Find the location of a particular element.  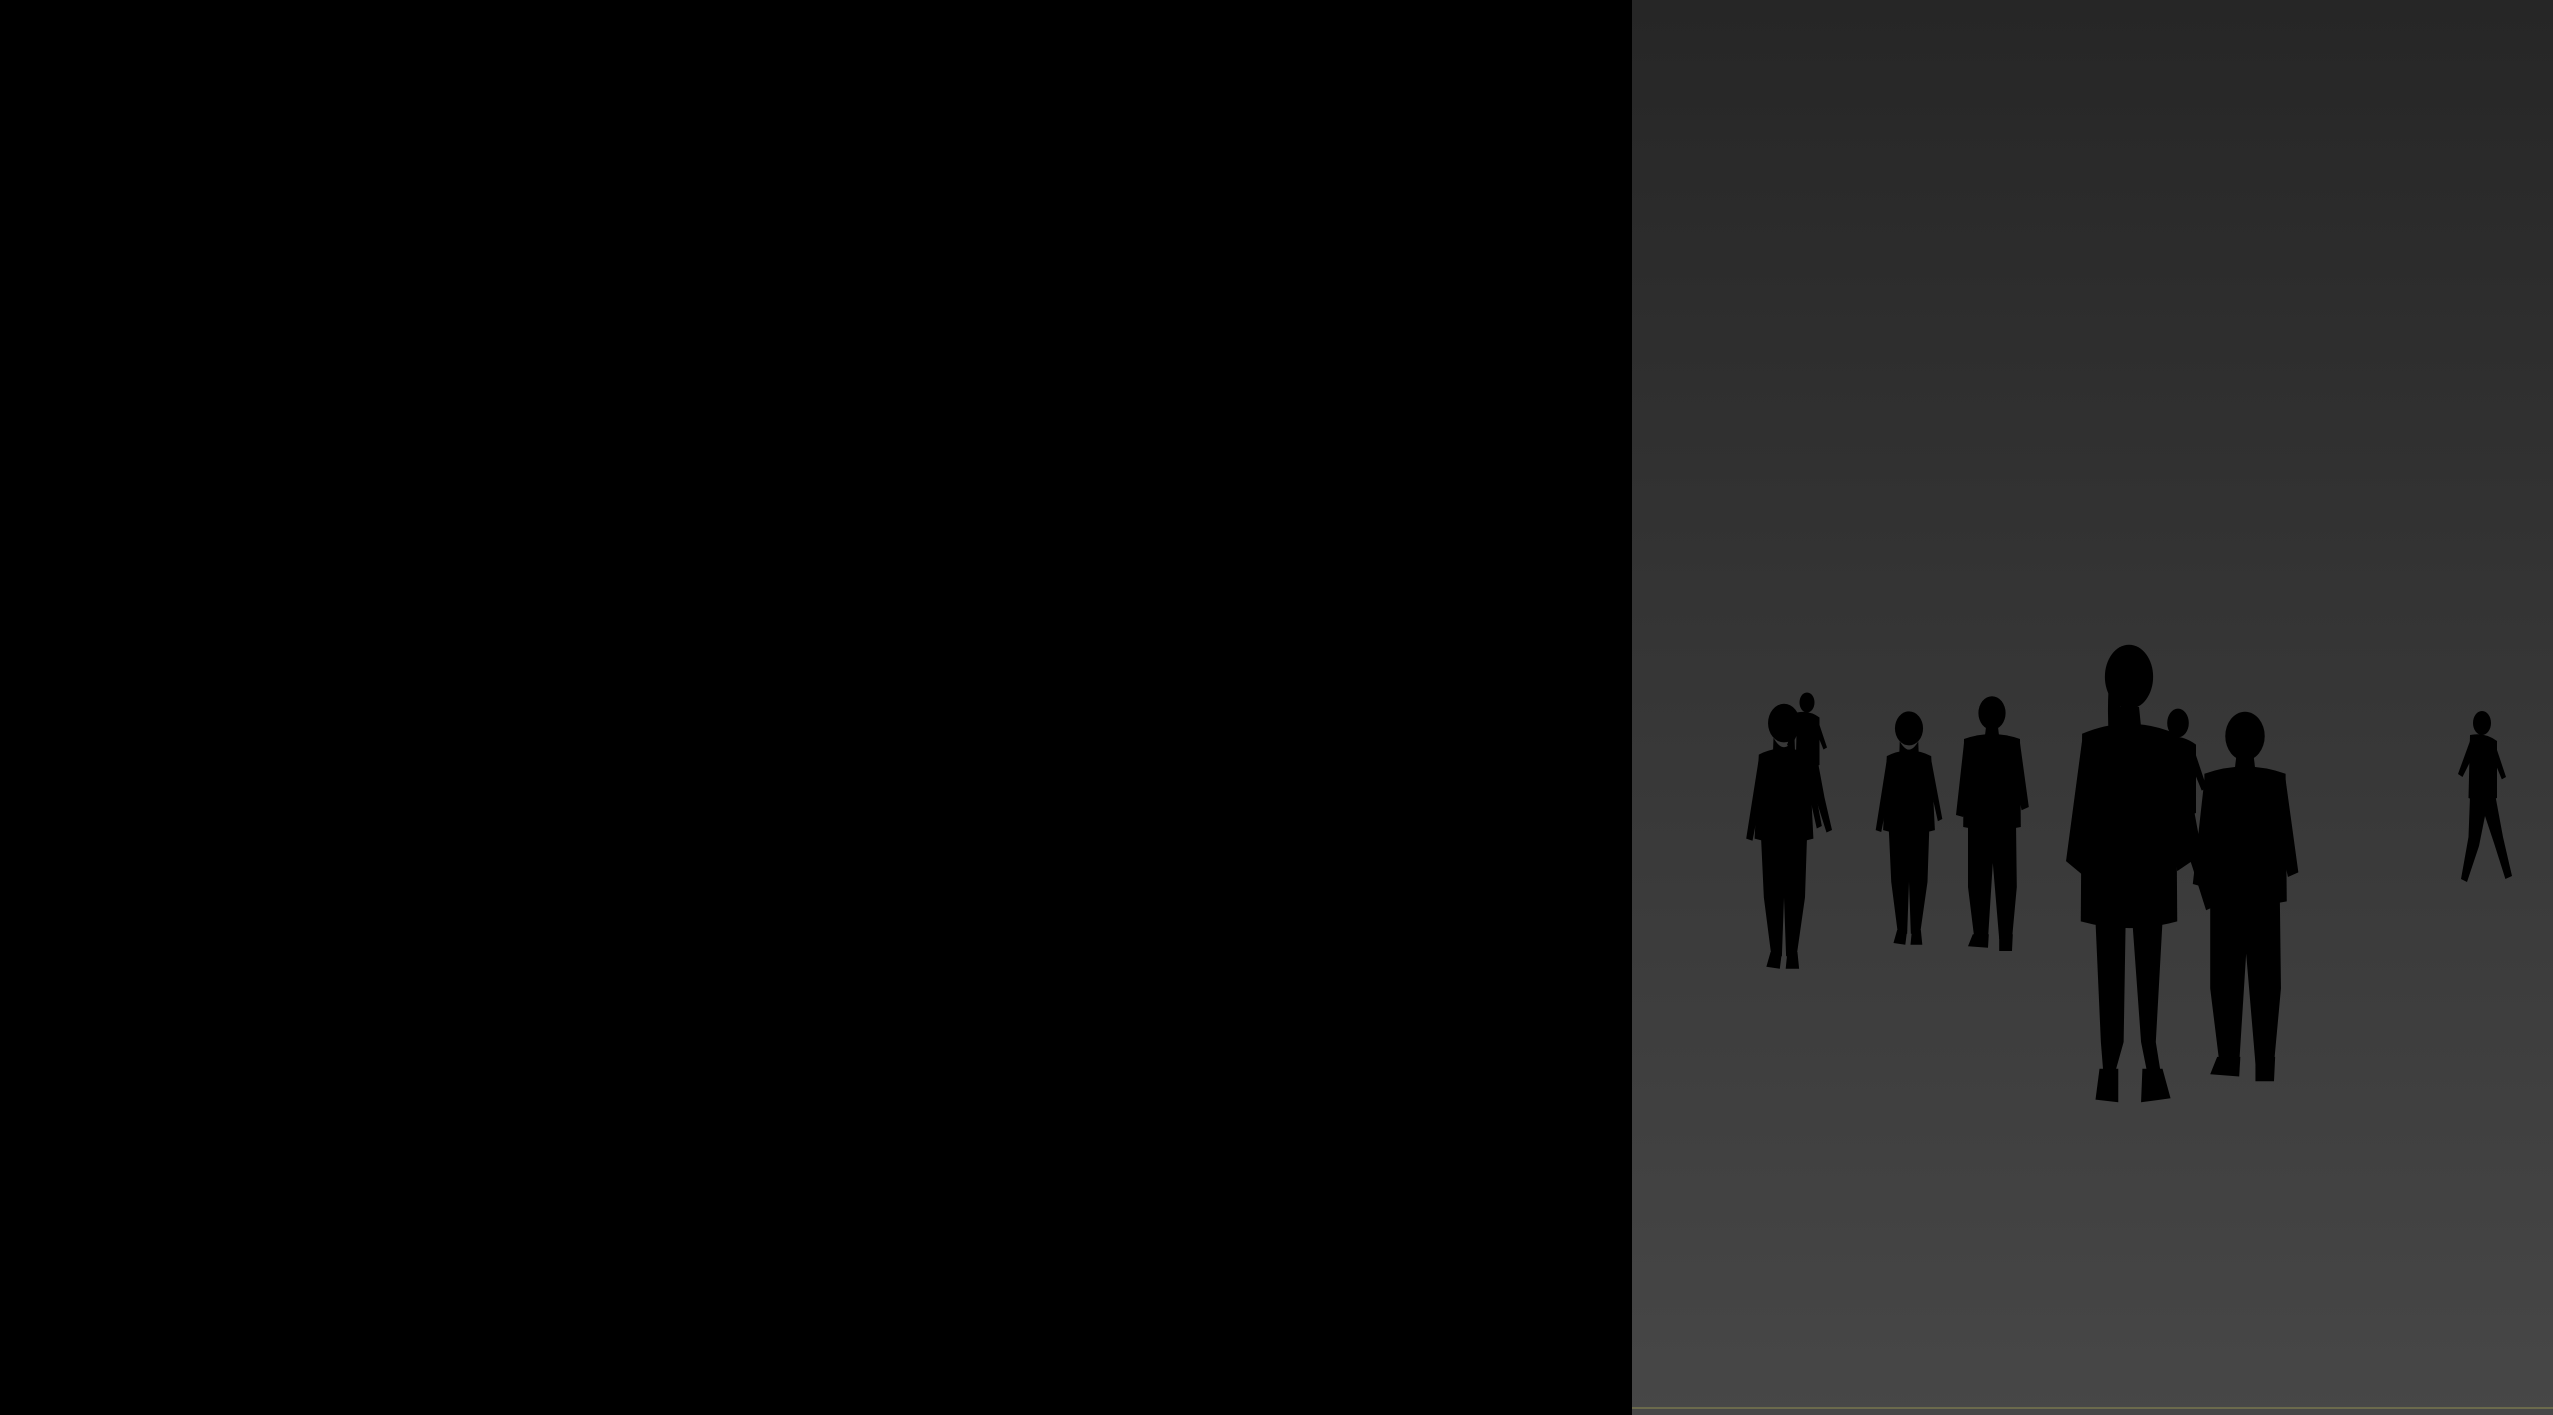

figure-woman-ponytail-back is located at coordinates (340, 608).